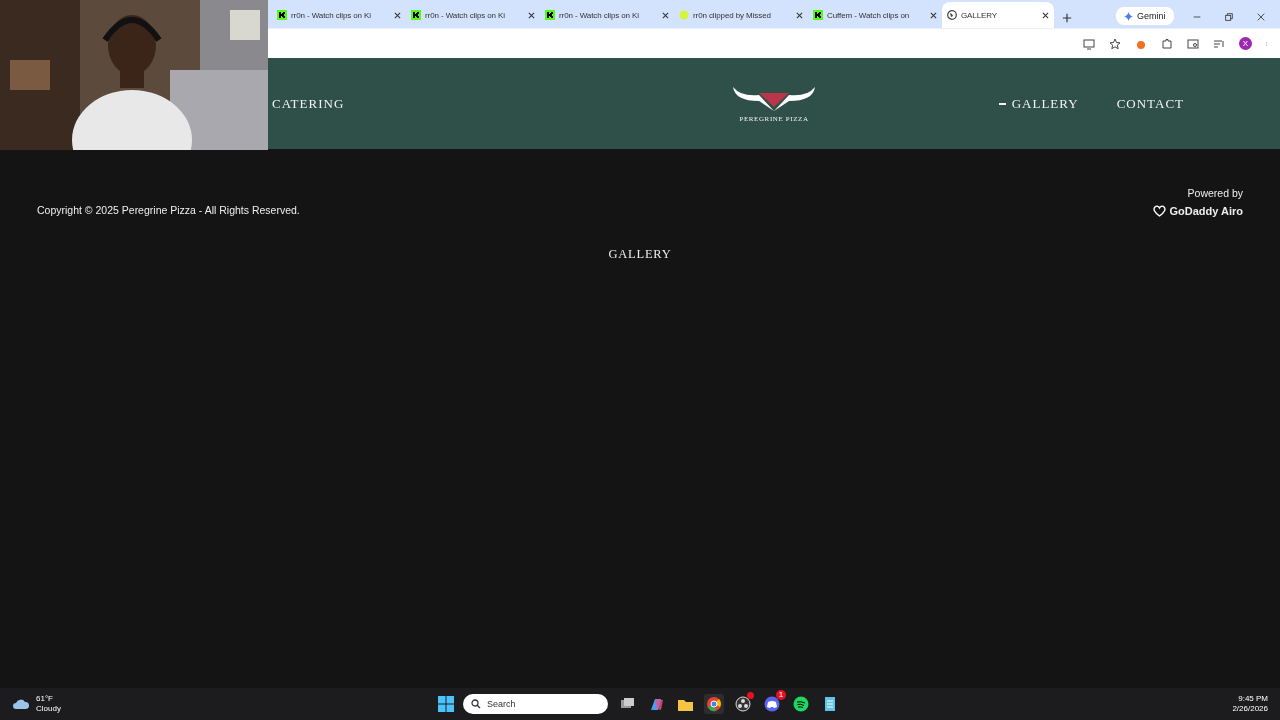 The image size is (1280, 720). What do you see at coordinates (1250, 709) in the screenshot?
I see `clock-date: 2/26/2026` at bounding box center [1250, 709].